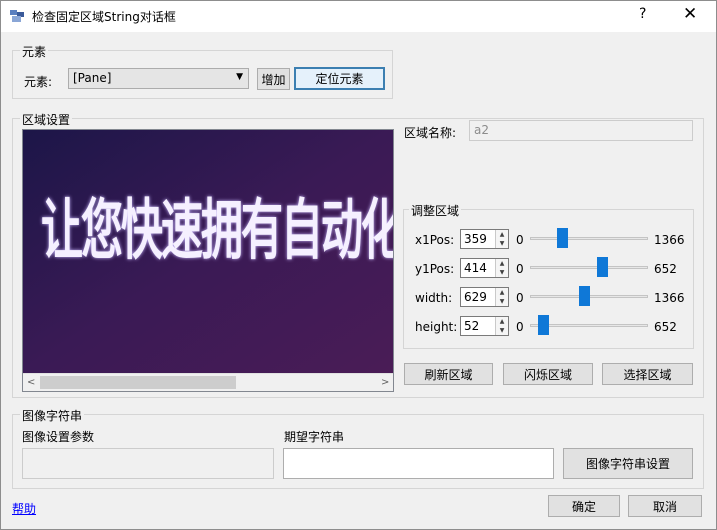 This screenshot has height=530, width=717. What do you see at coordinates (475, 297) in the screenshot?
I see `width-value: 629` at bounding box center [475, 297].